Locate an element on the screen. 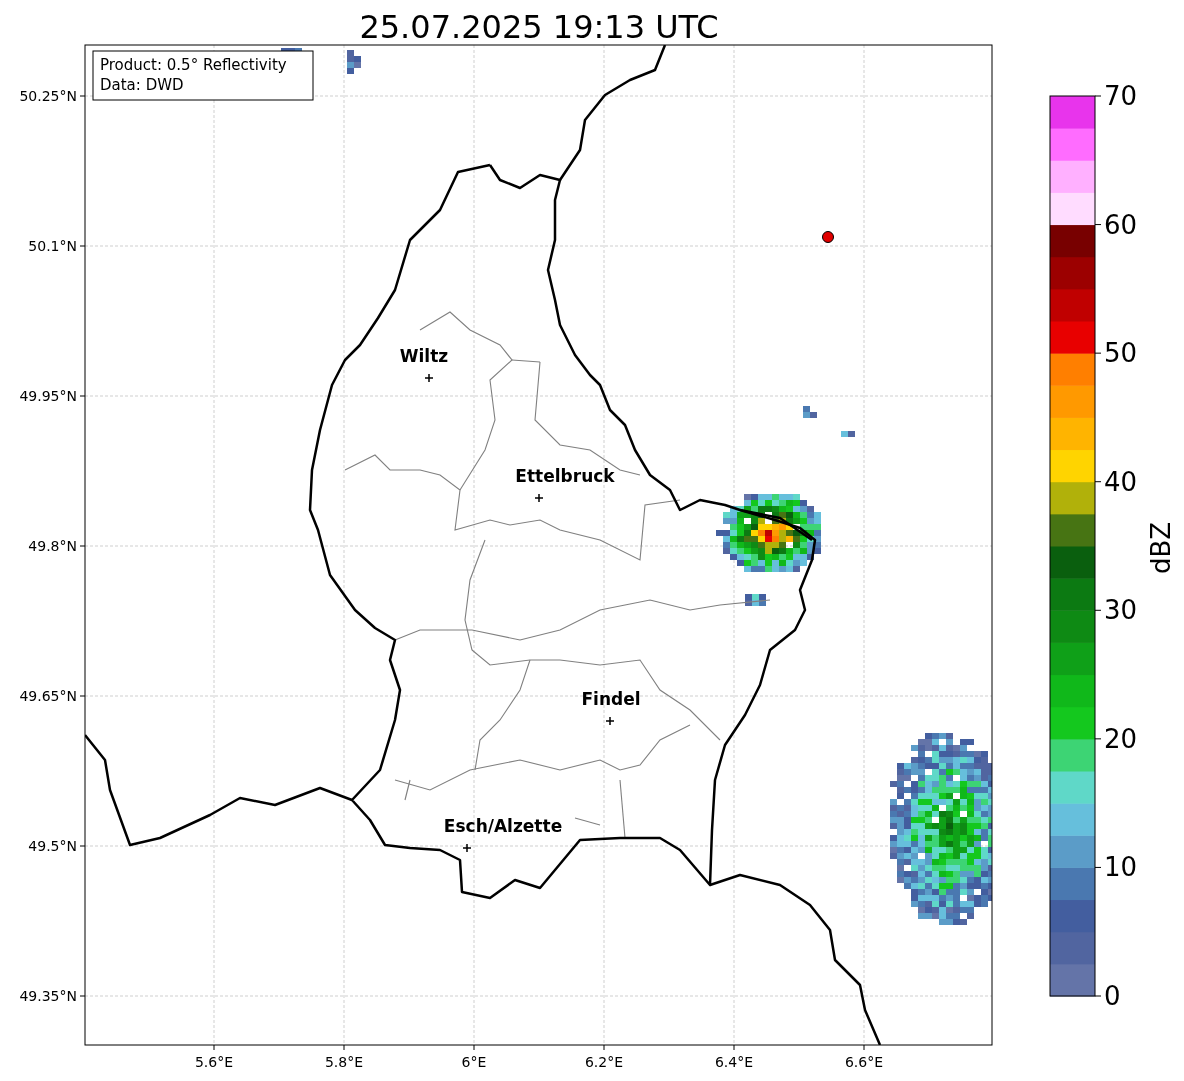  y-tick-label: 49.8°N is located at coordinates (52, 546).